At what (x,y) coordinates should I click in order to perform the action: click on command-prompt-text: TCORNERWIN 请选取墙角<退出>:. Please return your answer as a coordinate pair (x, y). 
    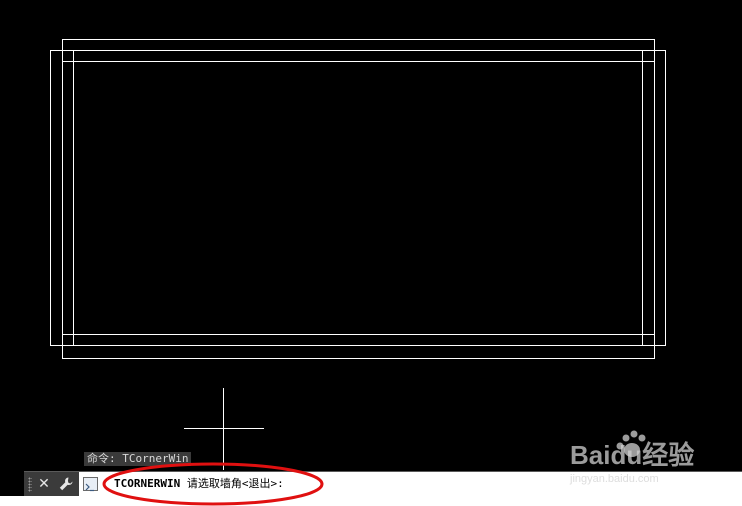
    Looking at the image, I should click on (199, 484).